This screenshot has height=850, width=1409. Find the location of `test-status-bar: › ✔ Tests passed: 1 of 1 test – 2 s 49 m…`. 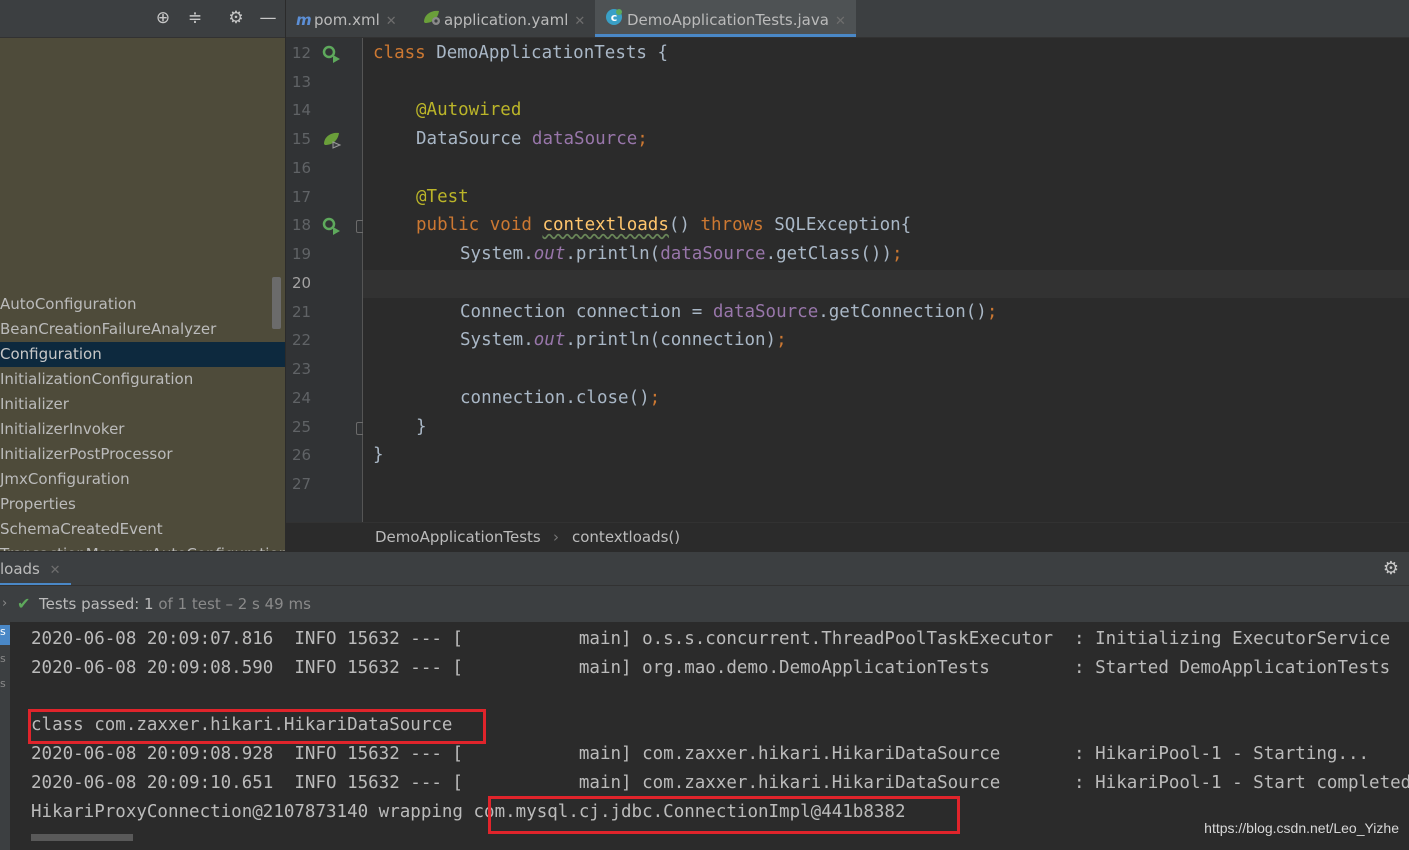

test-status-bar: › ✔ Tests passed: 1 of 1 test – 2 s 49 m… is located at coordinates (704, 604).